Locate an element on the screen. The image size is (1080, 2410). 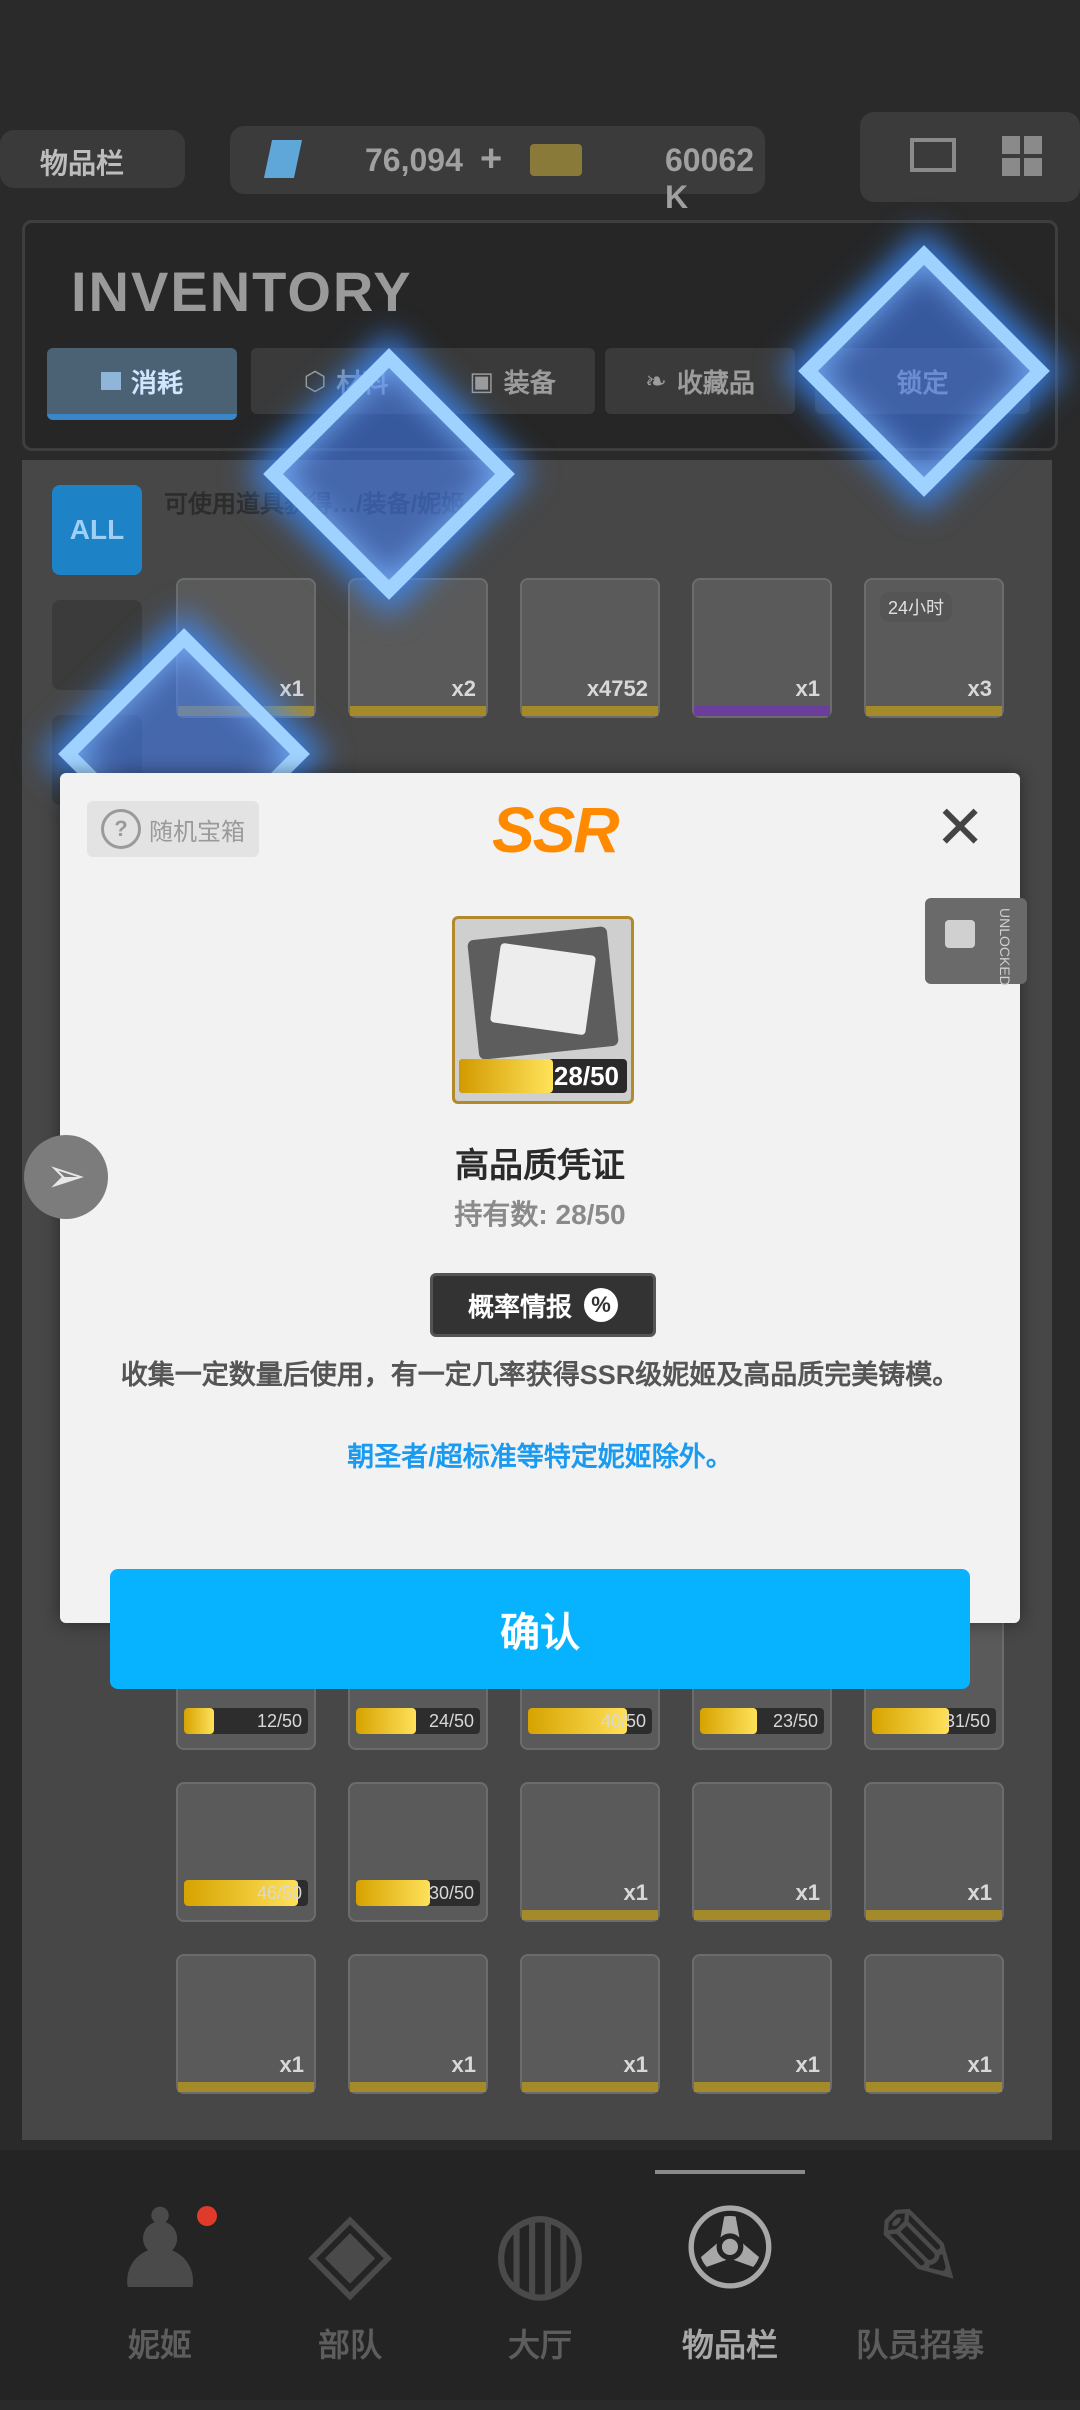
duration-tag: 24小时 is located at coordinates (916, 607).